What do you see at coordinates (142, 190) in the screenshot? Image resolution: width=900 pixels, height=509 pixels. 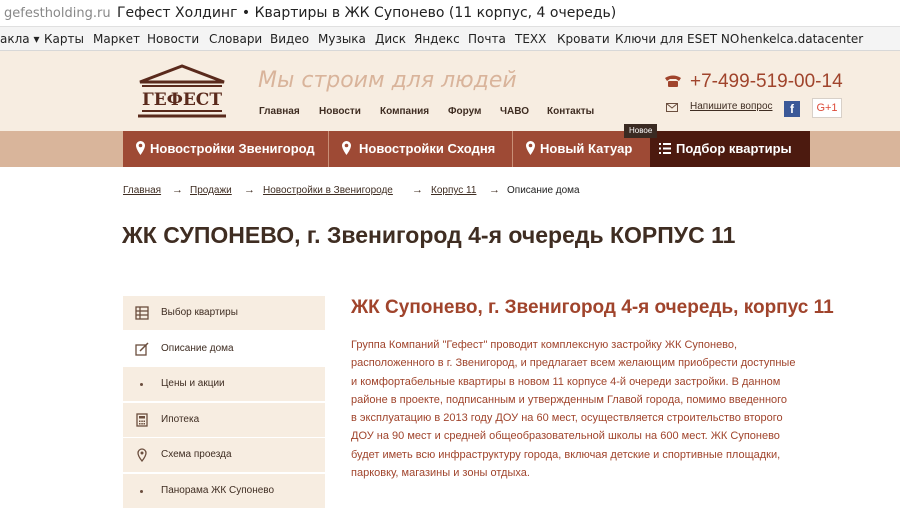 I see `breadcrumb-link: Главная` at bounding box center [142, 190].